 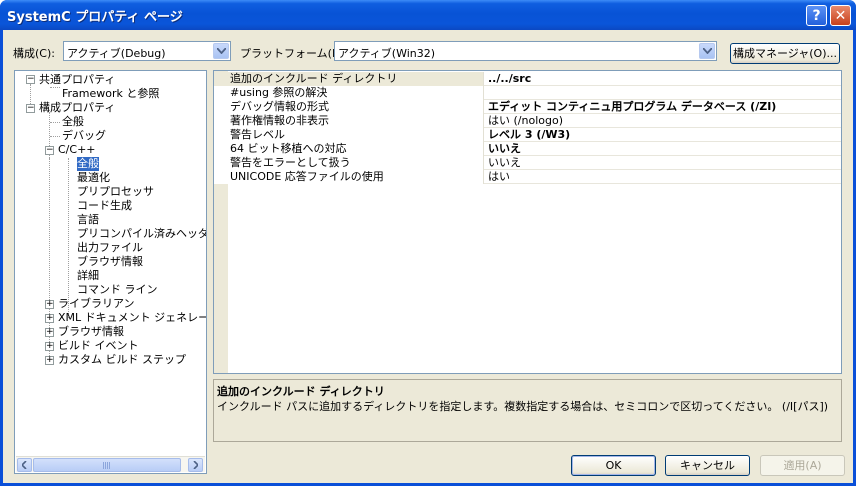 I want to click on tree-horizontal-scrollbar, so click(x=110, y=464).